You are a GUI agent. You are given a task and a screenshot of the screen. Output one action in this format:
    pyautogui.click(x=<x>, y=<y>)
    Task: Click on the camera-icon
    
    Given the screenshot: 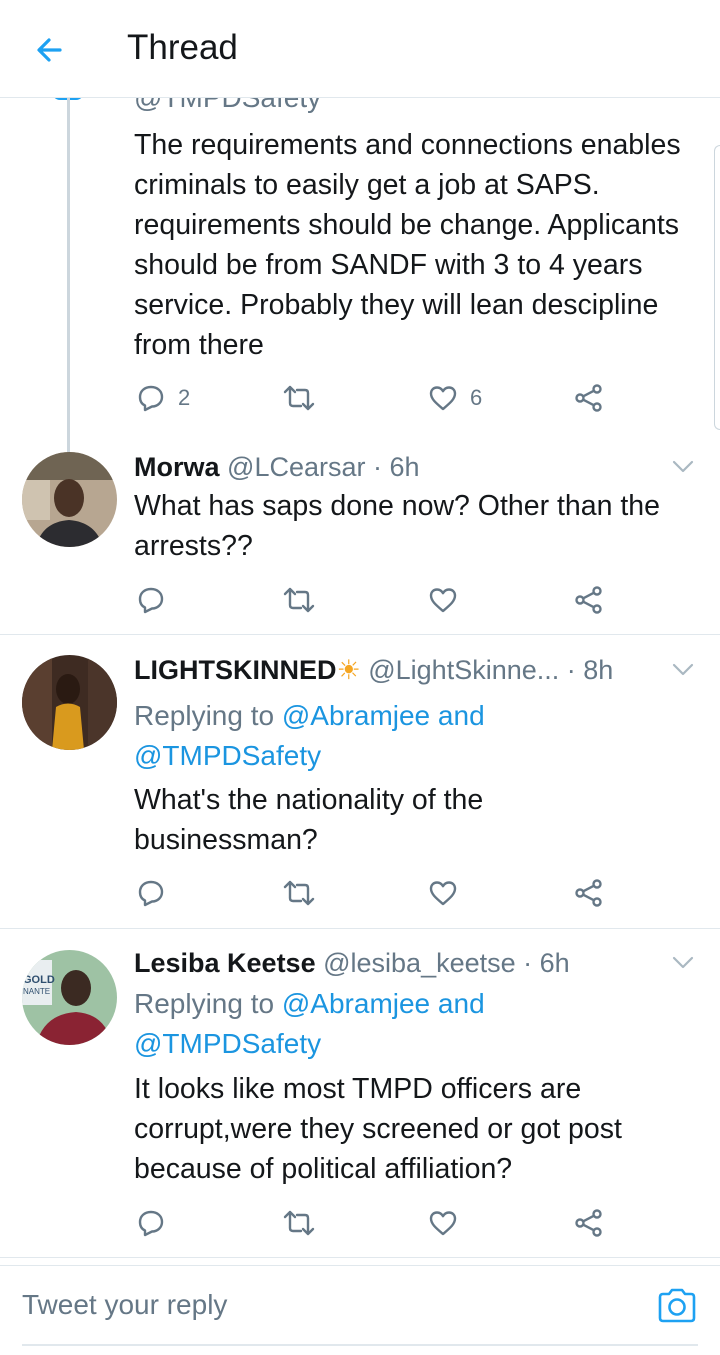 What is the action you would take?
    pyautogui.click(x=677, y=1306)
    